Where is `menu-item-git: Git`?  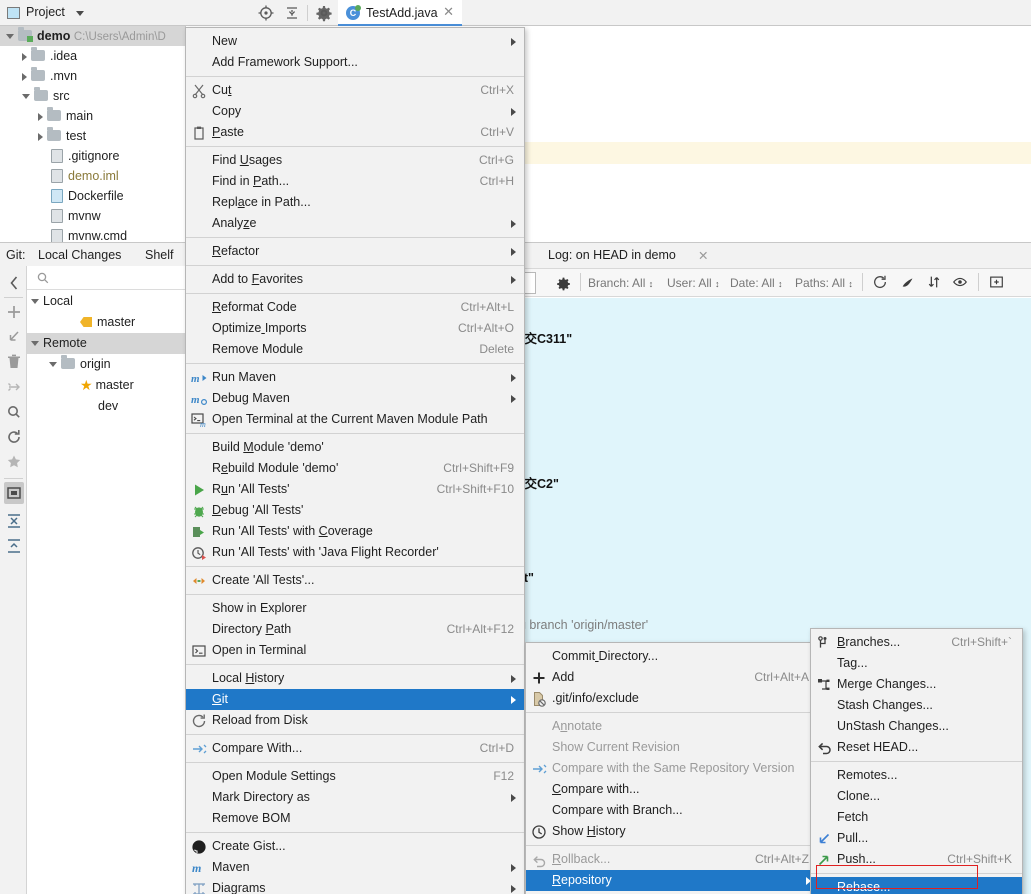
menu-item-git: Git is located at coordinates (355, 699).